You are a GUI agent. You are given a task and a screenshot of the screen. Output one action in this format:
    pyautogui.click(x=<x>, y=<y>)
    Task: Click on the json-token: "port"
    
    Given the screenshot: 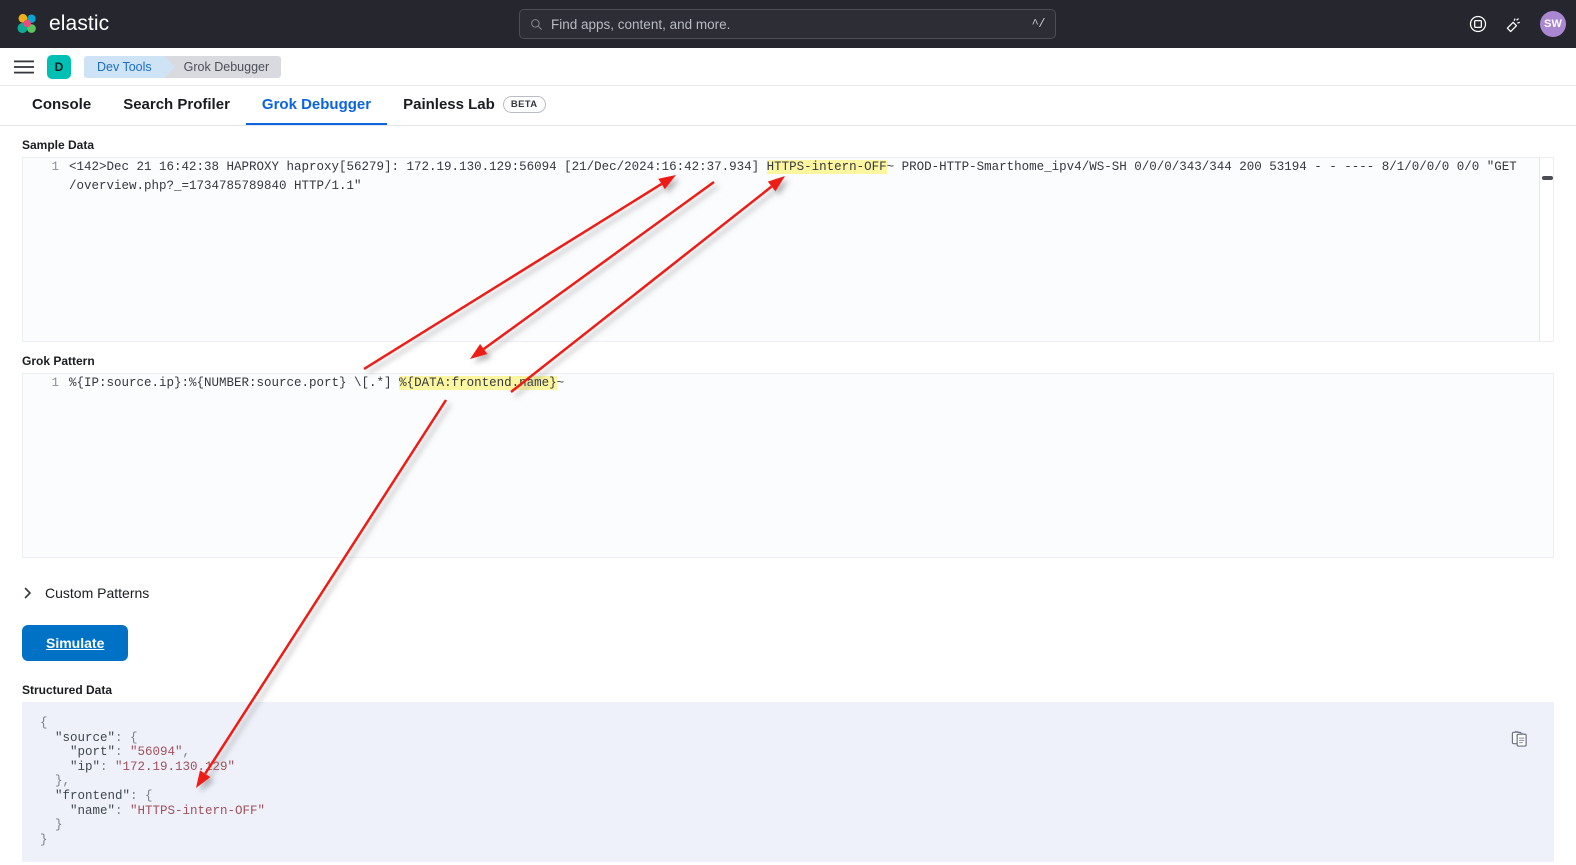 What is the action you would take?
    pyautogui.click(x=93, y=752)
    